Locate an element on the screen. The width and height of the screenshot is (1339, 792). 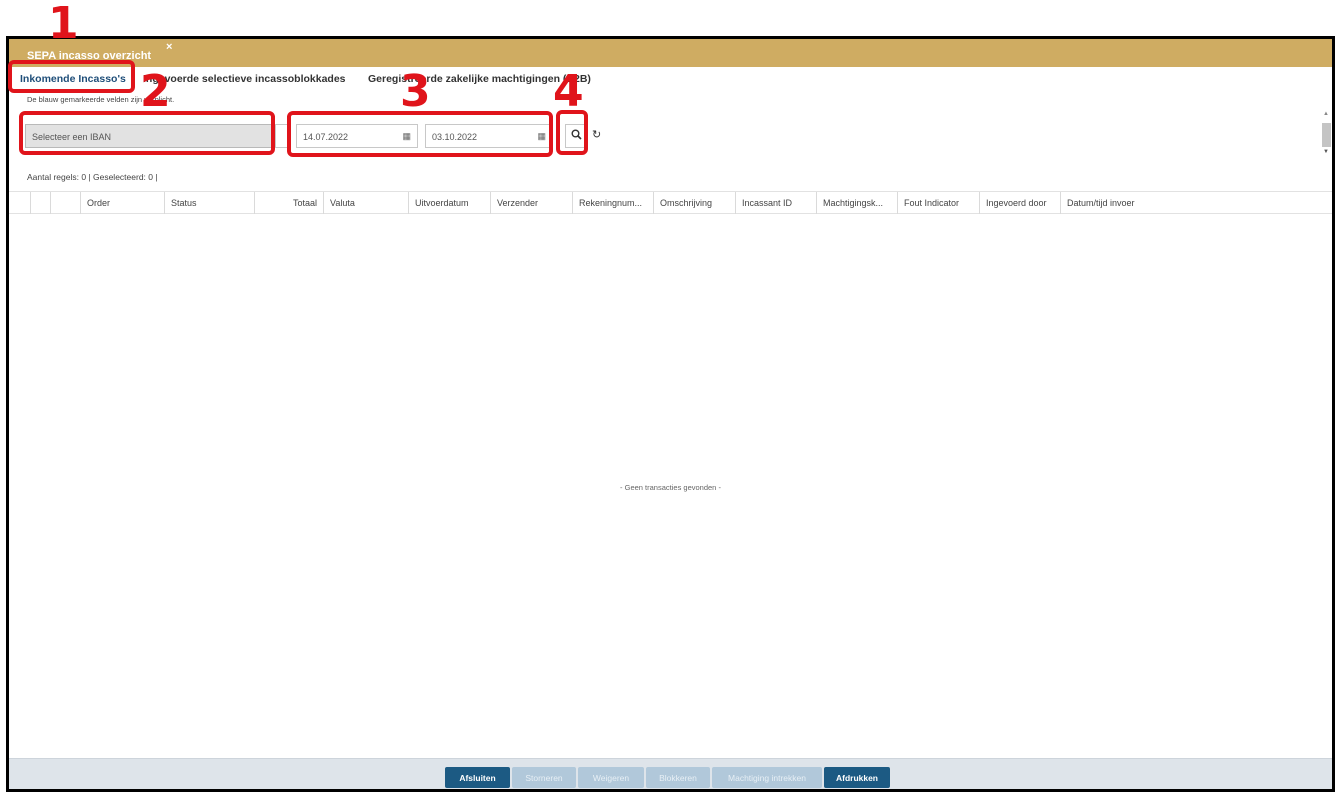
reset-icon: ↻ is located at coordinates (596, 134).